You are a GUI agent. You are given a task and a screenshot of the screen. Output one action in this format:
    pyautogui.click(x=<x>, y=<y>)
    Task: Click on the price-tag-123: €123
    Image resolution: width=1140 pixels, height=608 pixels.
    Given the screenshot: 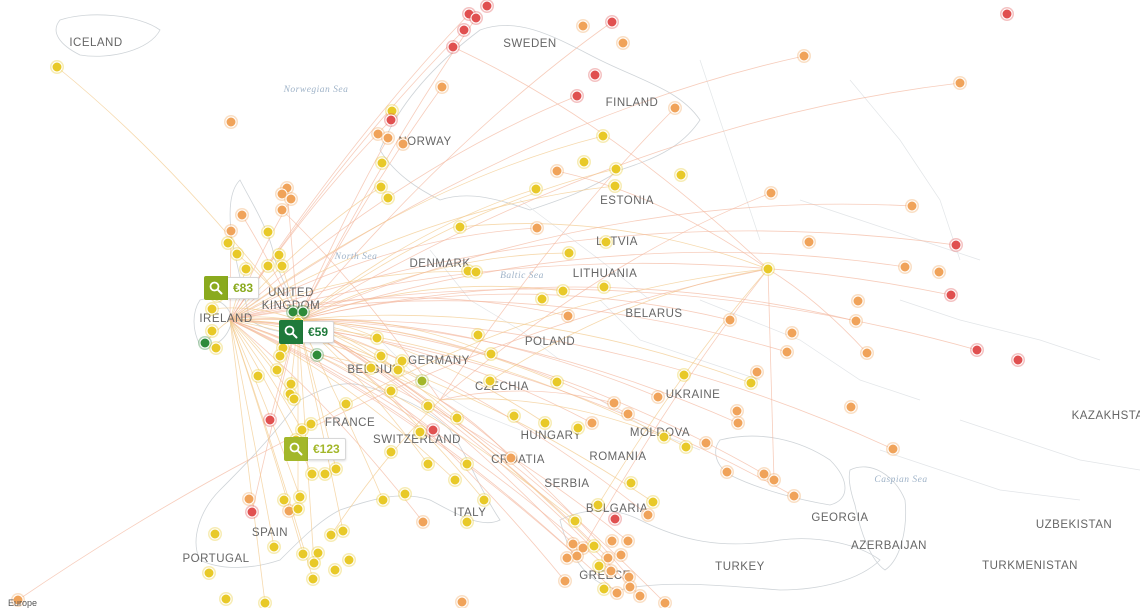 What is the action you would take?
    pyautogui.click(x=315, y=449)
    